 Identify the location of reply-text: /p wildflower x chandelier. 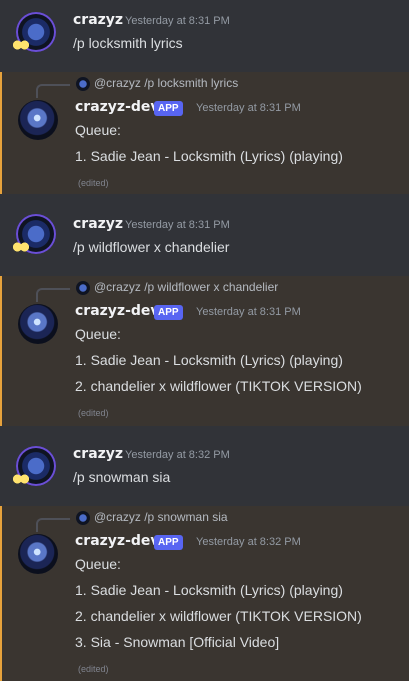
(211, 287).